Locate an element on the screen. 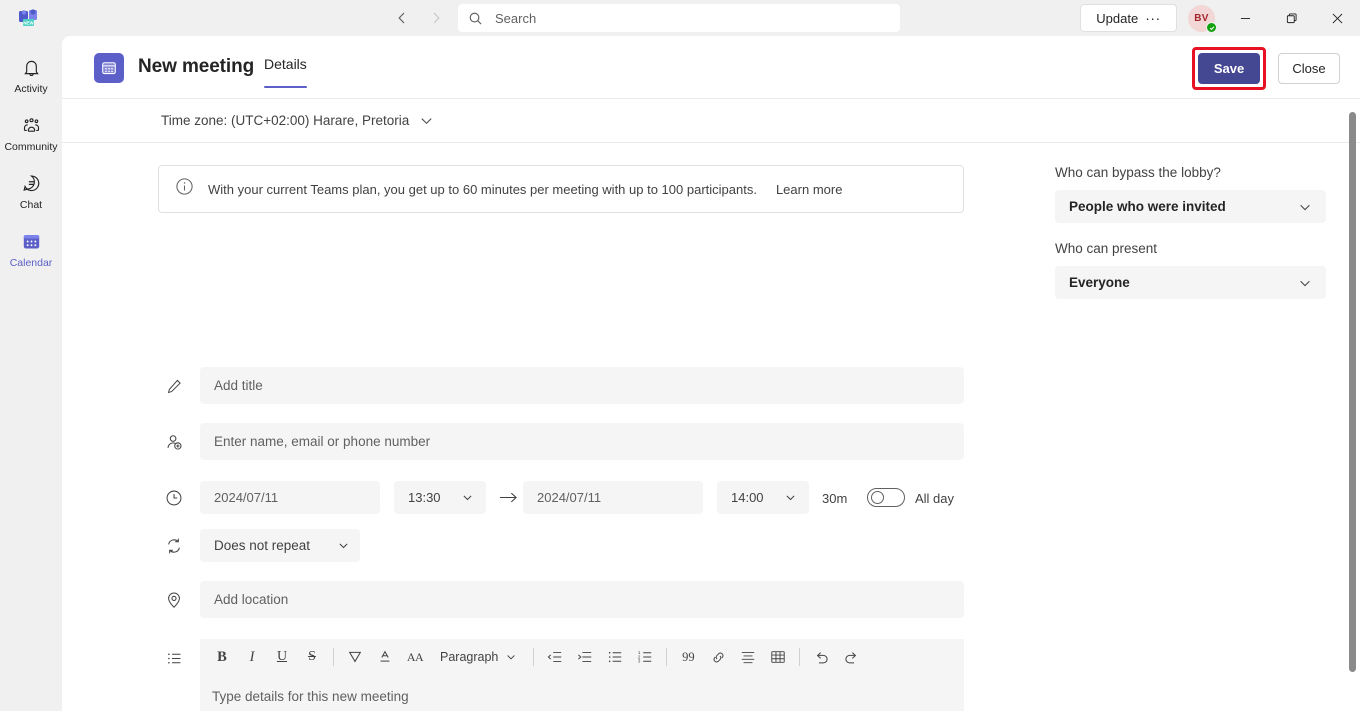 This screenshot has height=711, width=1360. minimize-button is located at coordinates (1245, 18).